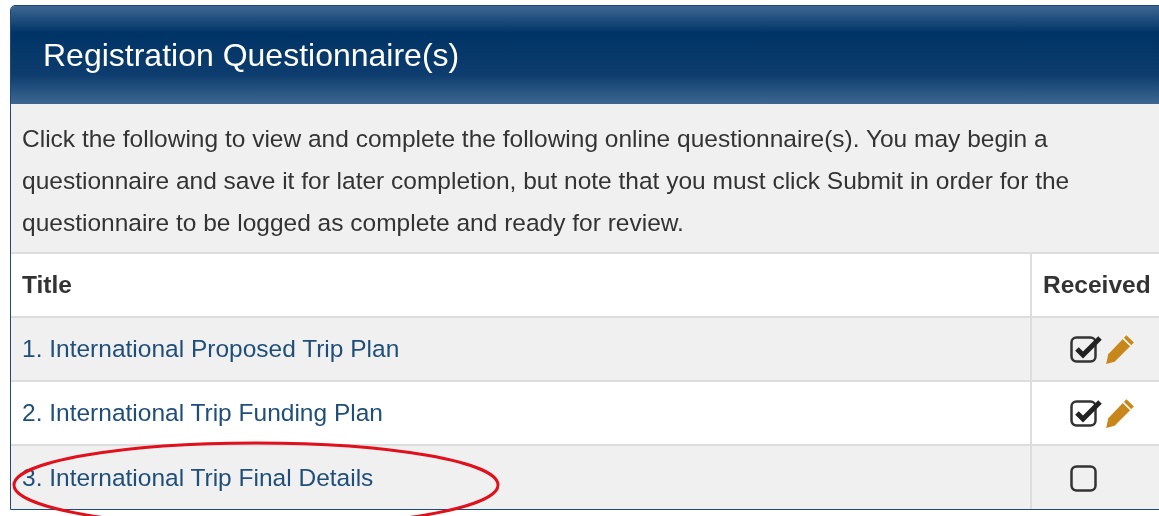  I want to click on questionnaire-link: 2. International Trip Funding Plan, so click(202, 412).